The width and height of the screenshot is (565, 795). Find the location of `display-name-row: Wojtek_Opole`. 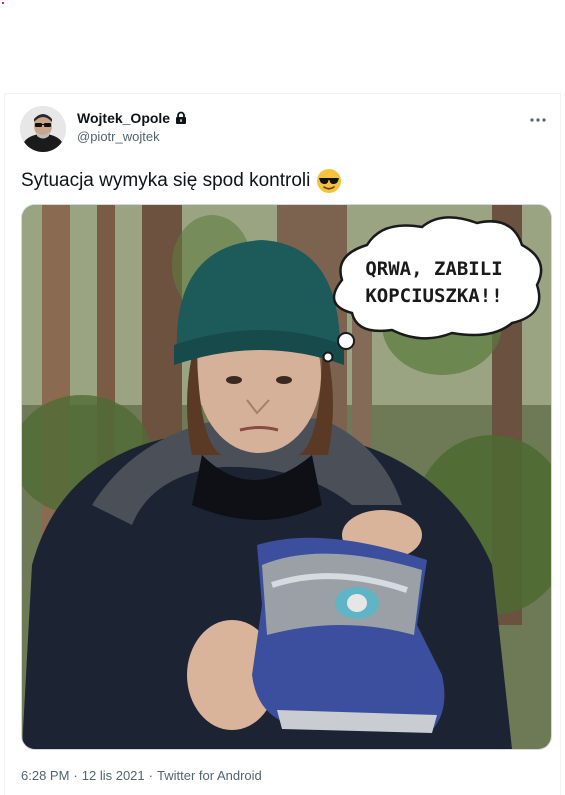

display-name-row: Wojtek_Opole is located at coordinates (132, 118).